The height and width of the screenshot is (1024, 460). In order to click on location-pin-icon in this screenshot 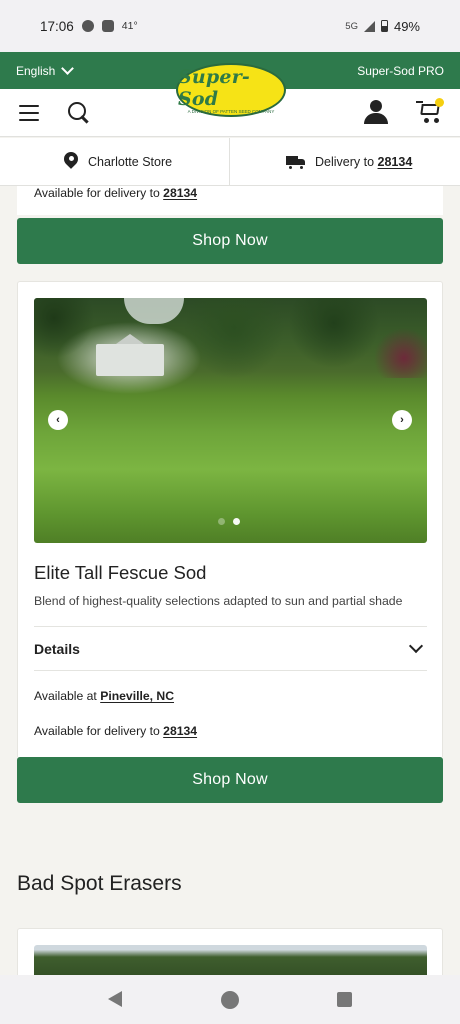, I will do `click(71, 162)`.